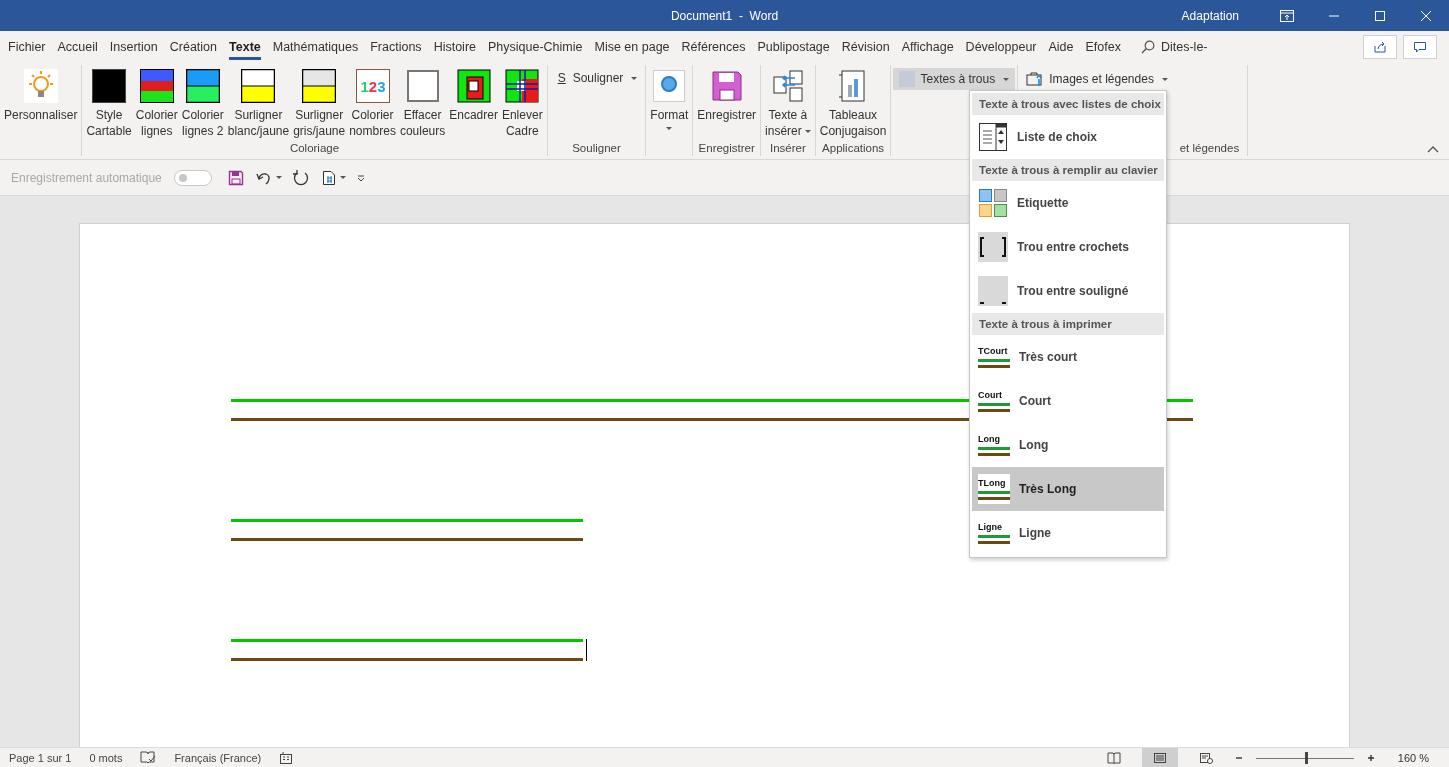 The width and height of the screenshot is (1449, 767). What do you see at coordinates (319, 104) in the screenshot?
I see `ribbon-button: Surligner gris/jaune` at bounding box center [319, 104].